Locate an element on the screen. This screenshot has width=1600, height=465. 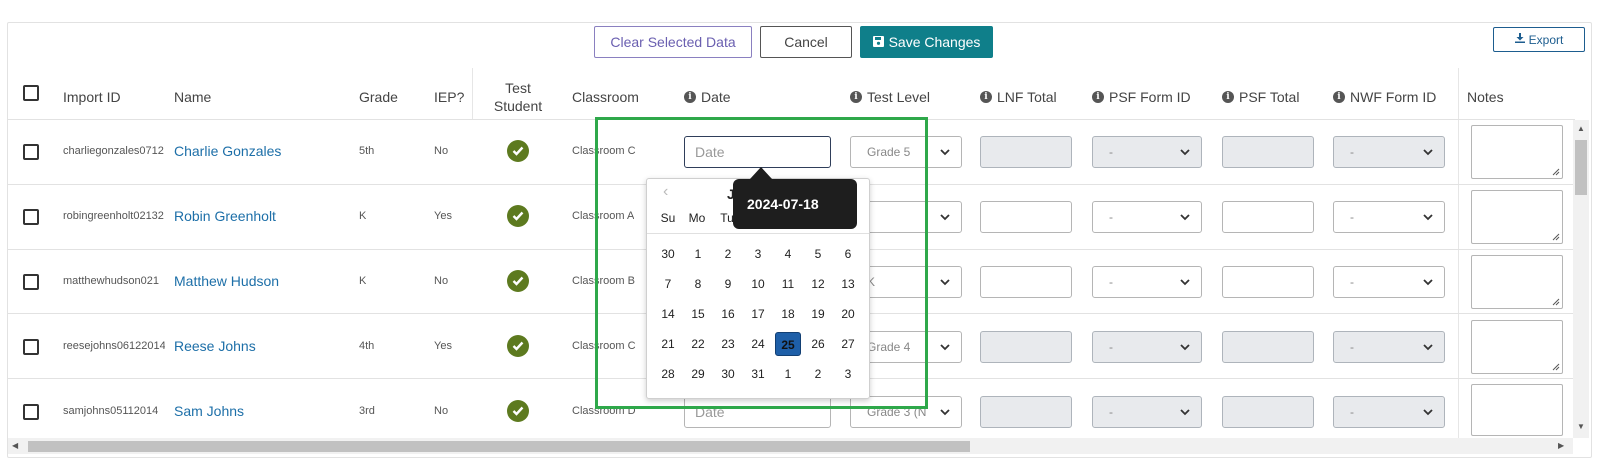
import-id-cell: robingreenholt02132 is located at coordinates (113, 216).